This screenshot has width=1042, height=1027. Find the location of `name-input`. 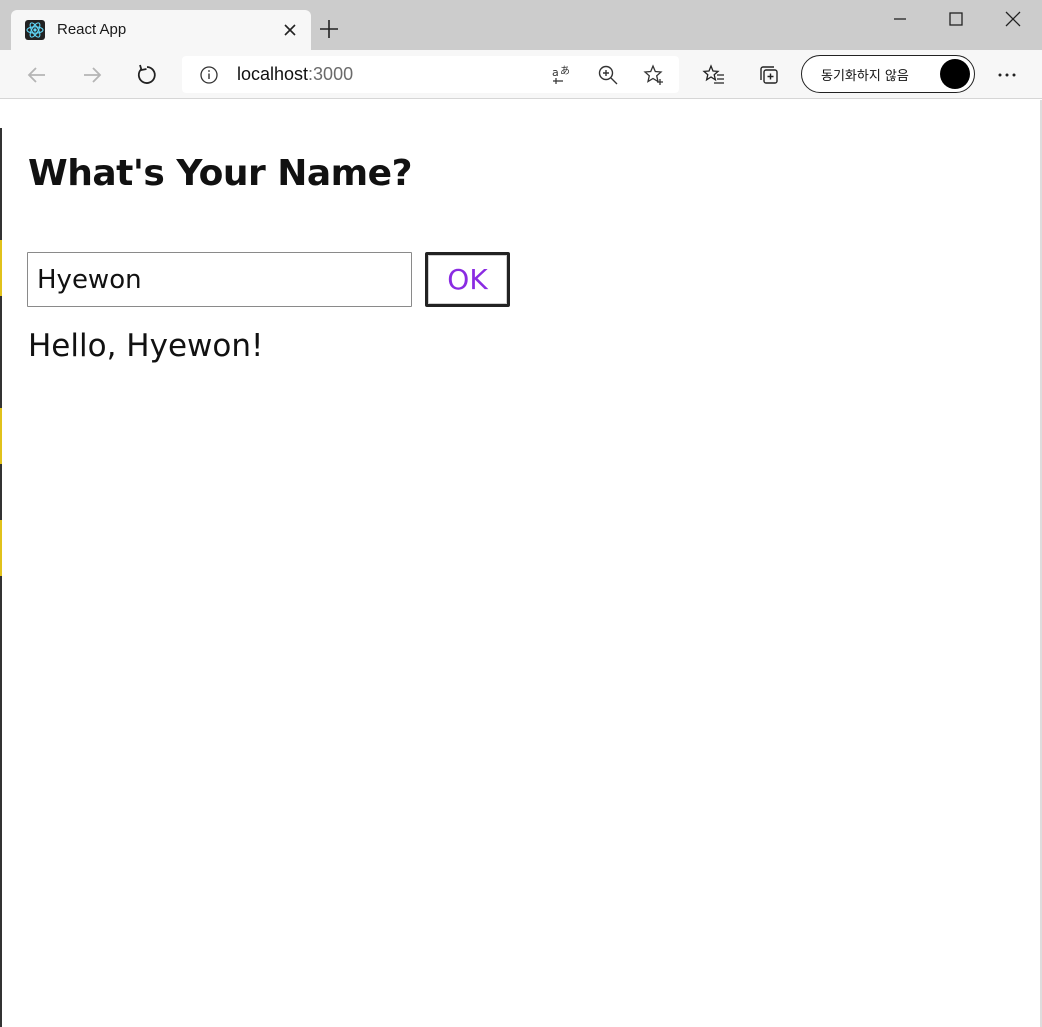

name-input is located at coordinates (219, 279).